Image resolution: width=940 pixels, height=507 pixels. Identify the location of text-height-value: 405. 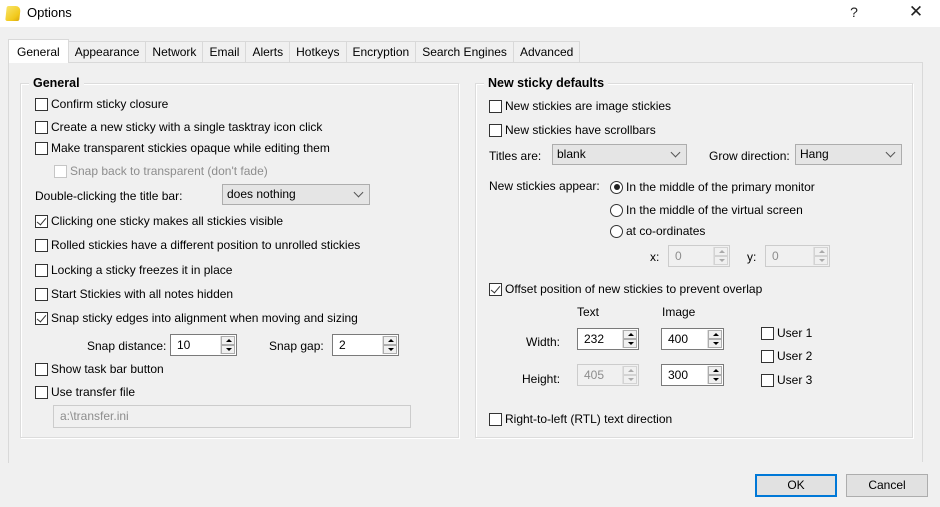
(594, 375).